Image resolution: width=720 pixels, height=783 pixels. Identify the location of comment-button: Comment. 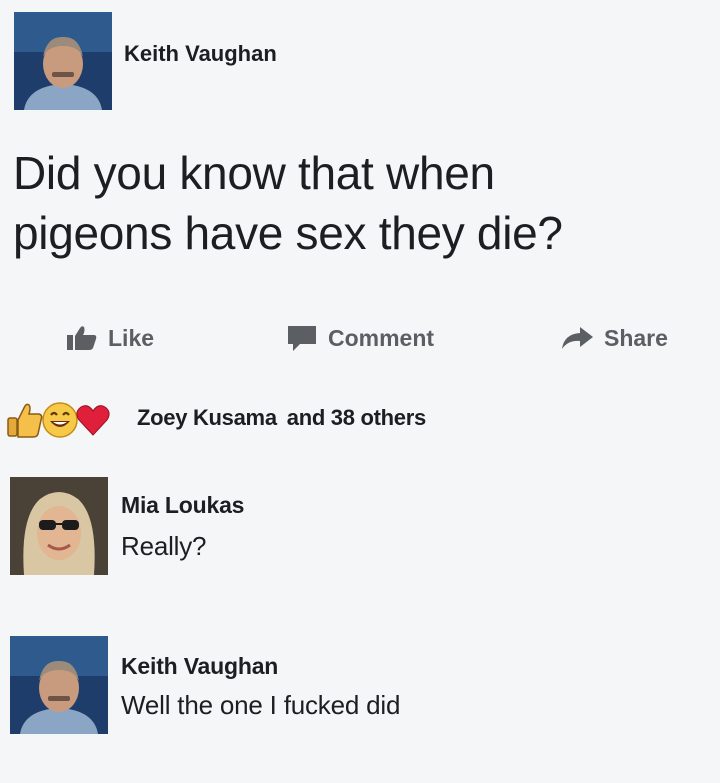
(360, 338).